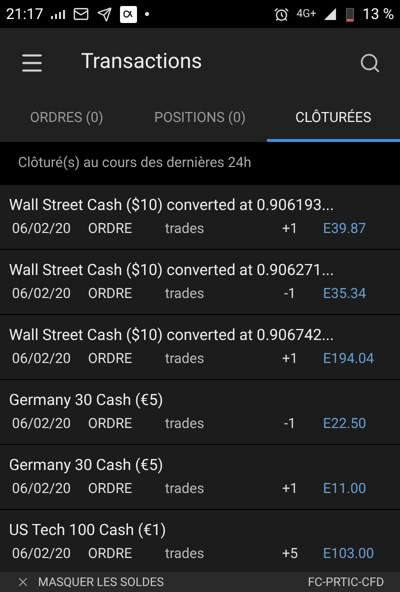 This screenshot has width=400, height=592. Describe the element at coordinates (370, 63) in the screenshot. I see `search-button` at that location.